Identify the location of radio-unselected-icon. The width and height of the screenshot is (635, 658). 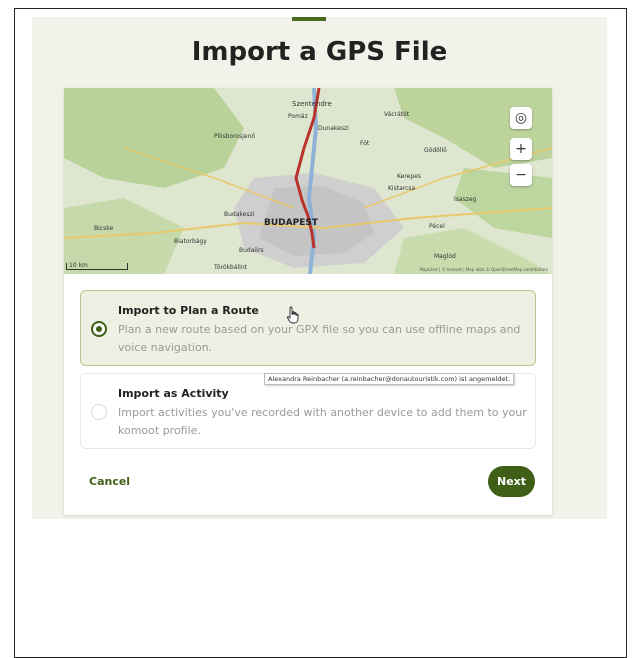
(99, 412).